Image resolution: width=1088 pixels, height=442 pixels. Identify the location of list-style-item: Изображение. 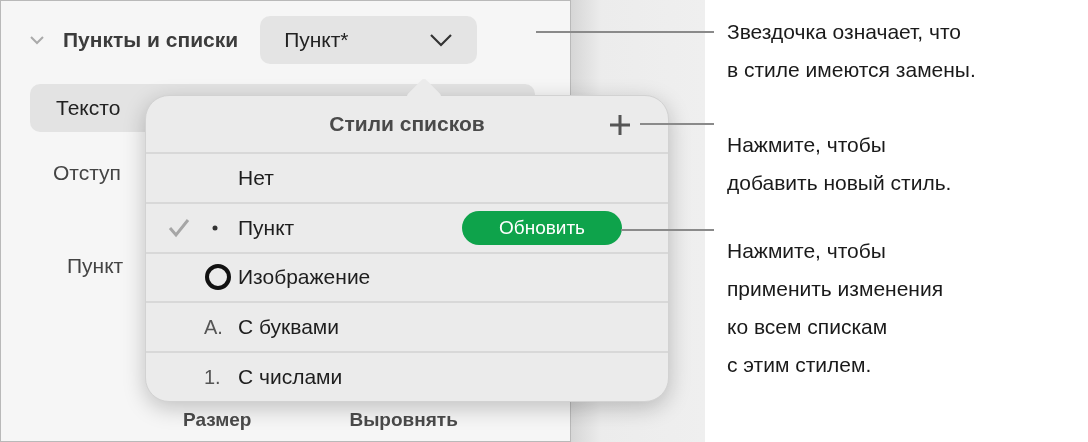
(407, 278).